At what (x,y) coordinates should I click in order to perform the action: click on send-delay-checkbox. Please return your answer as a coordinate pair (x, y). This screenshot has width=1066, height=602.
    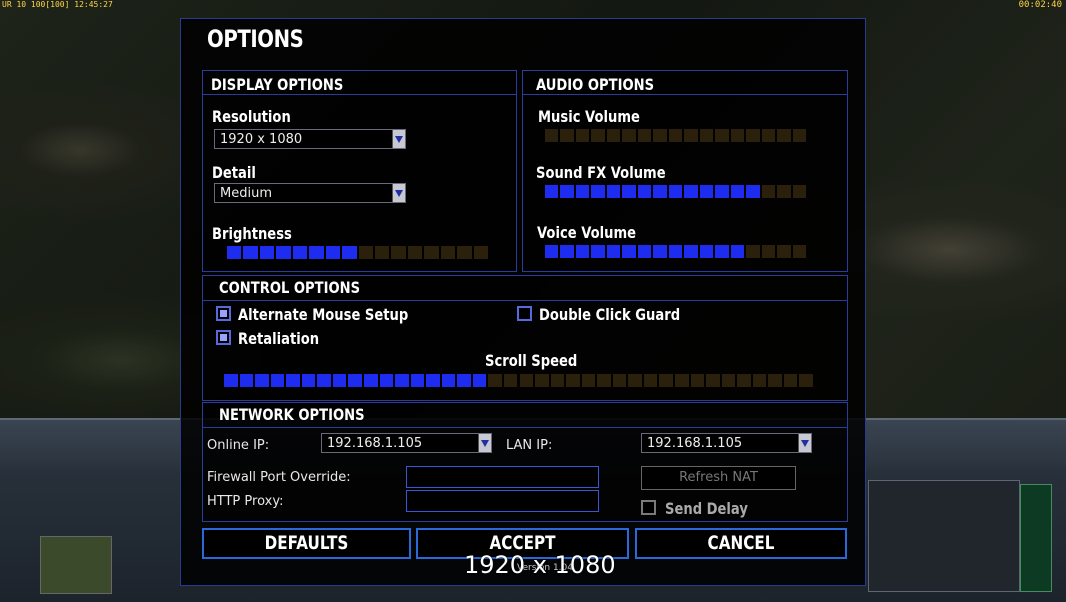
    Looking at the image, I should click on (648, 507).